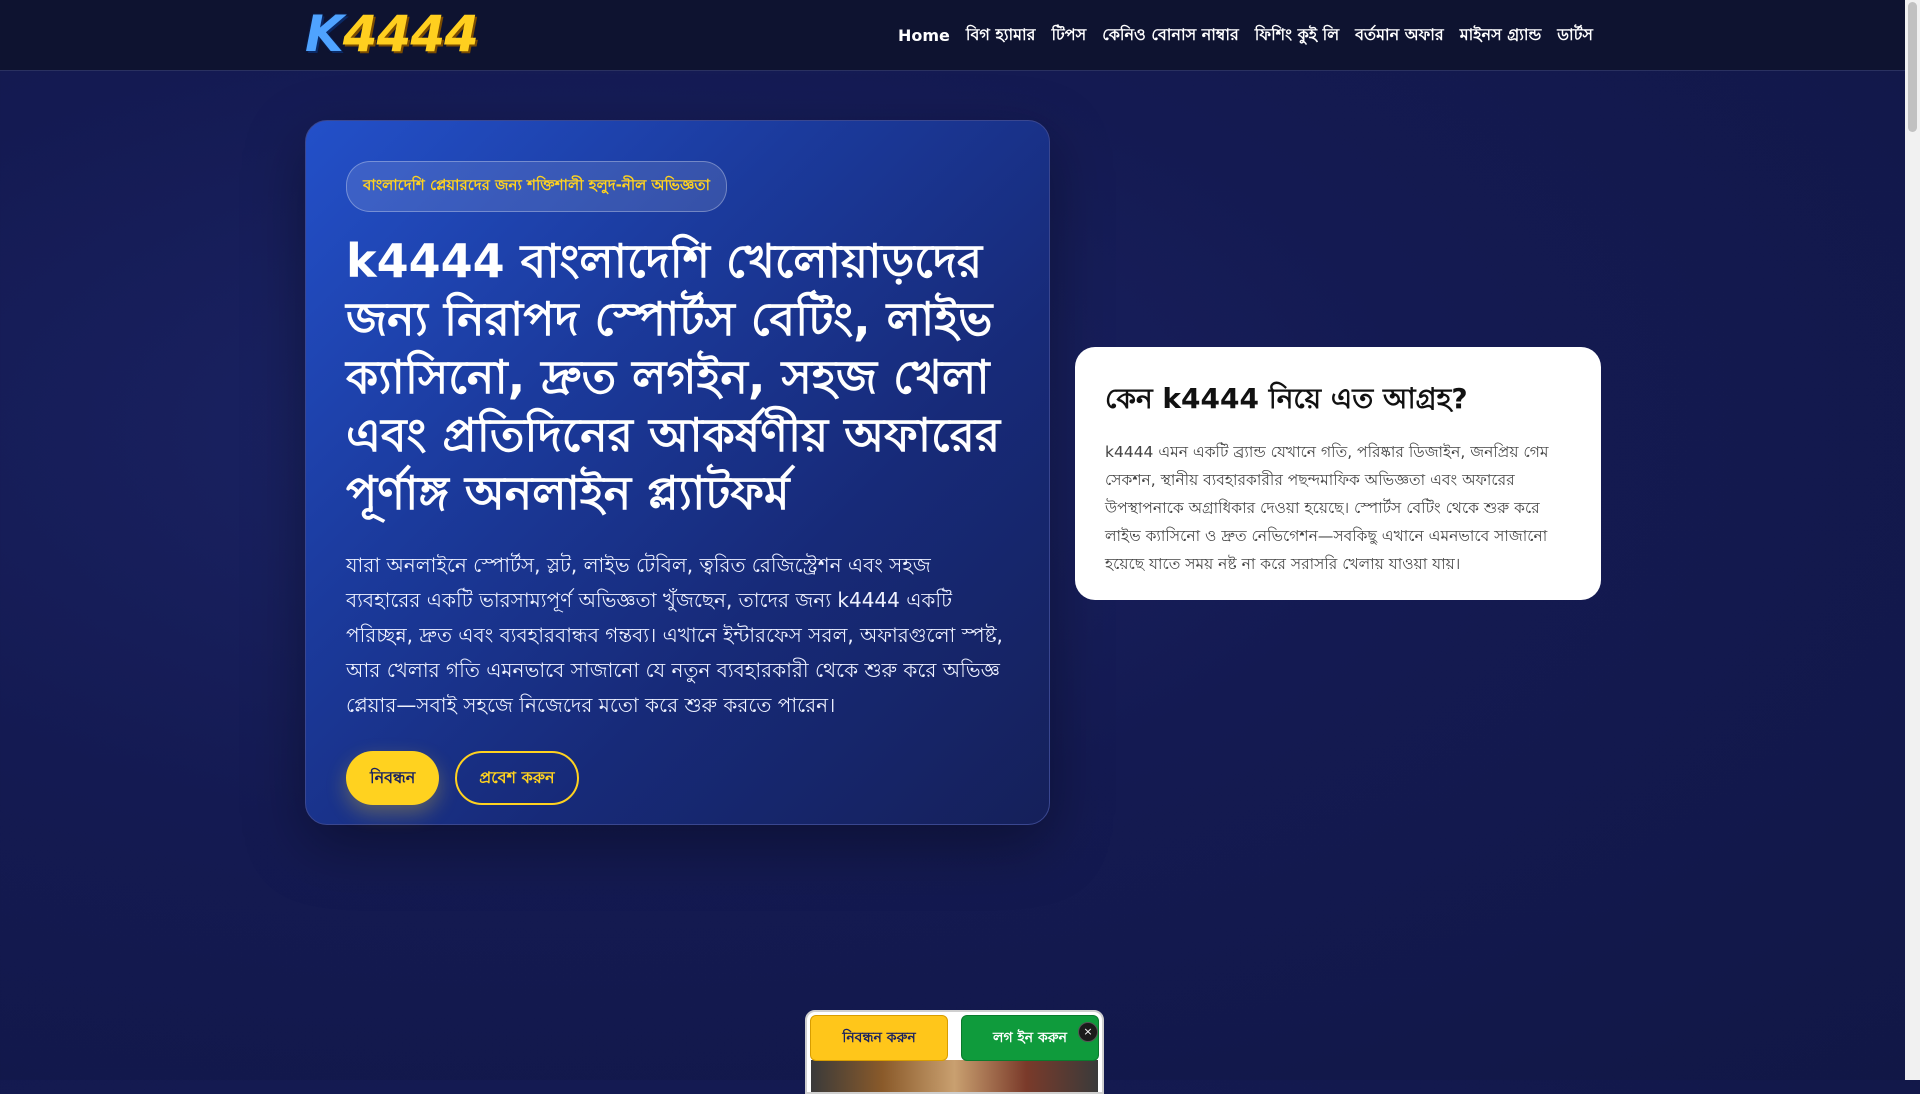 This screenshot has height=1094, width=1920. Describe the element at coordinates (1001, 35) in the screenshot. I see `nav-big-hammer: বিগ হ্যামার` at that location.